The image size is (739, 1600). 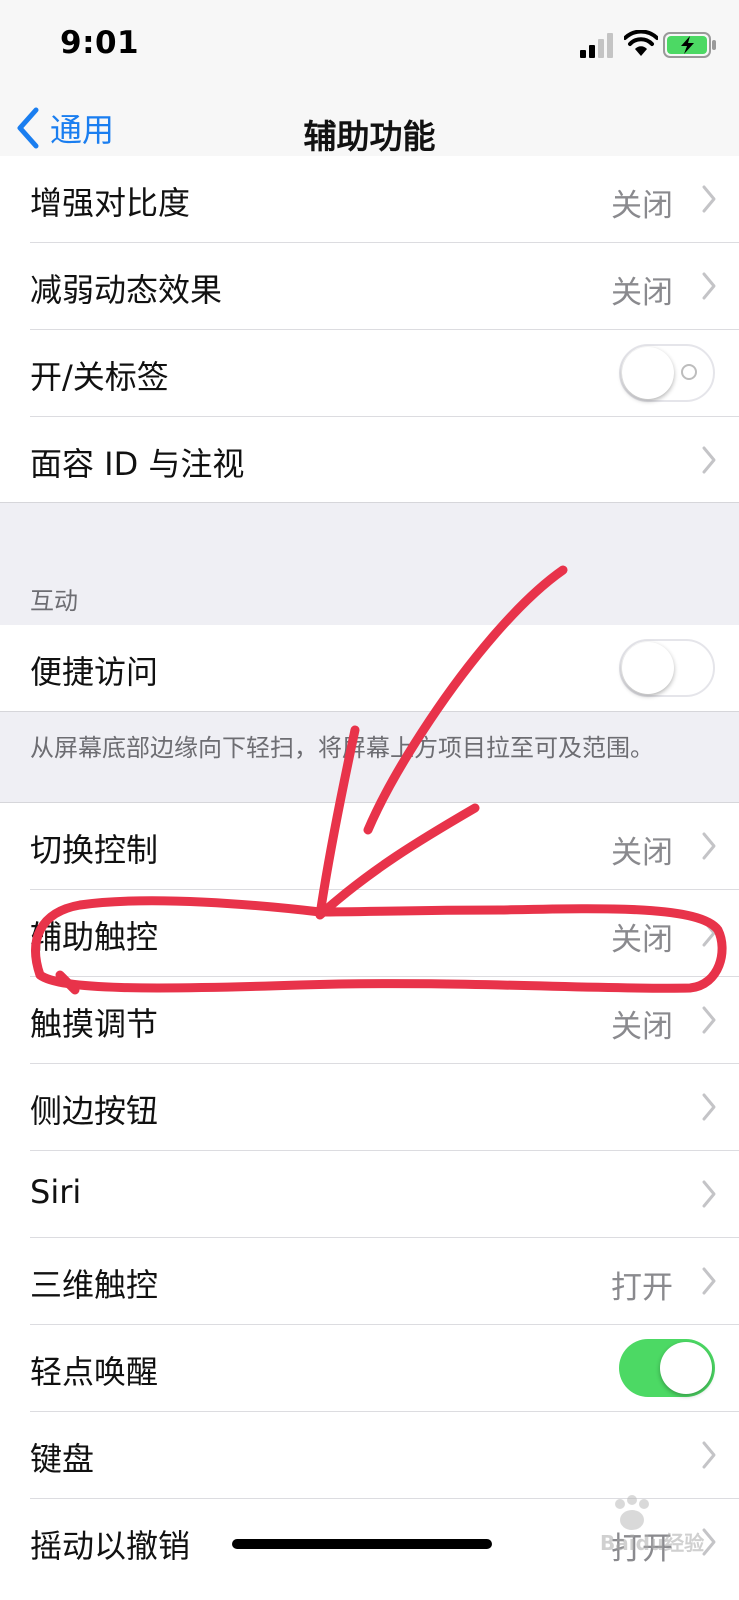 I want to click on page-title: 辅助功能, so click(x=369, y=136).